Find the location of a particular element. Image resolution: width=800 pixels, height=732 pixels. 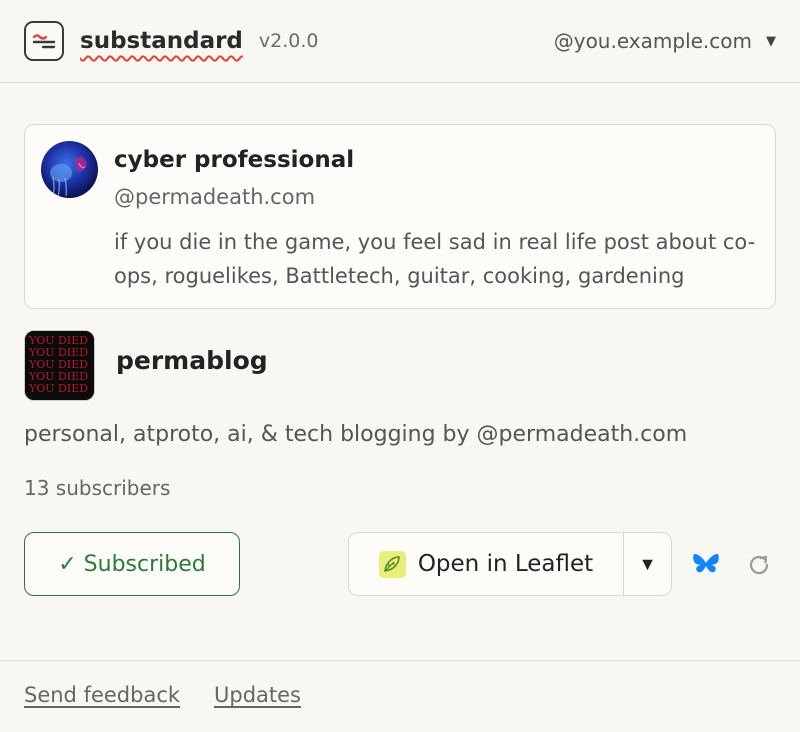

app-version: v2.0.0 is located at coordinates (288, 41).